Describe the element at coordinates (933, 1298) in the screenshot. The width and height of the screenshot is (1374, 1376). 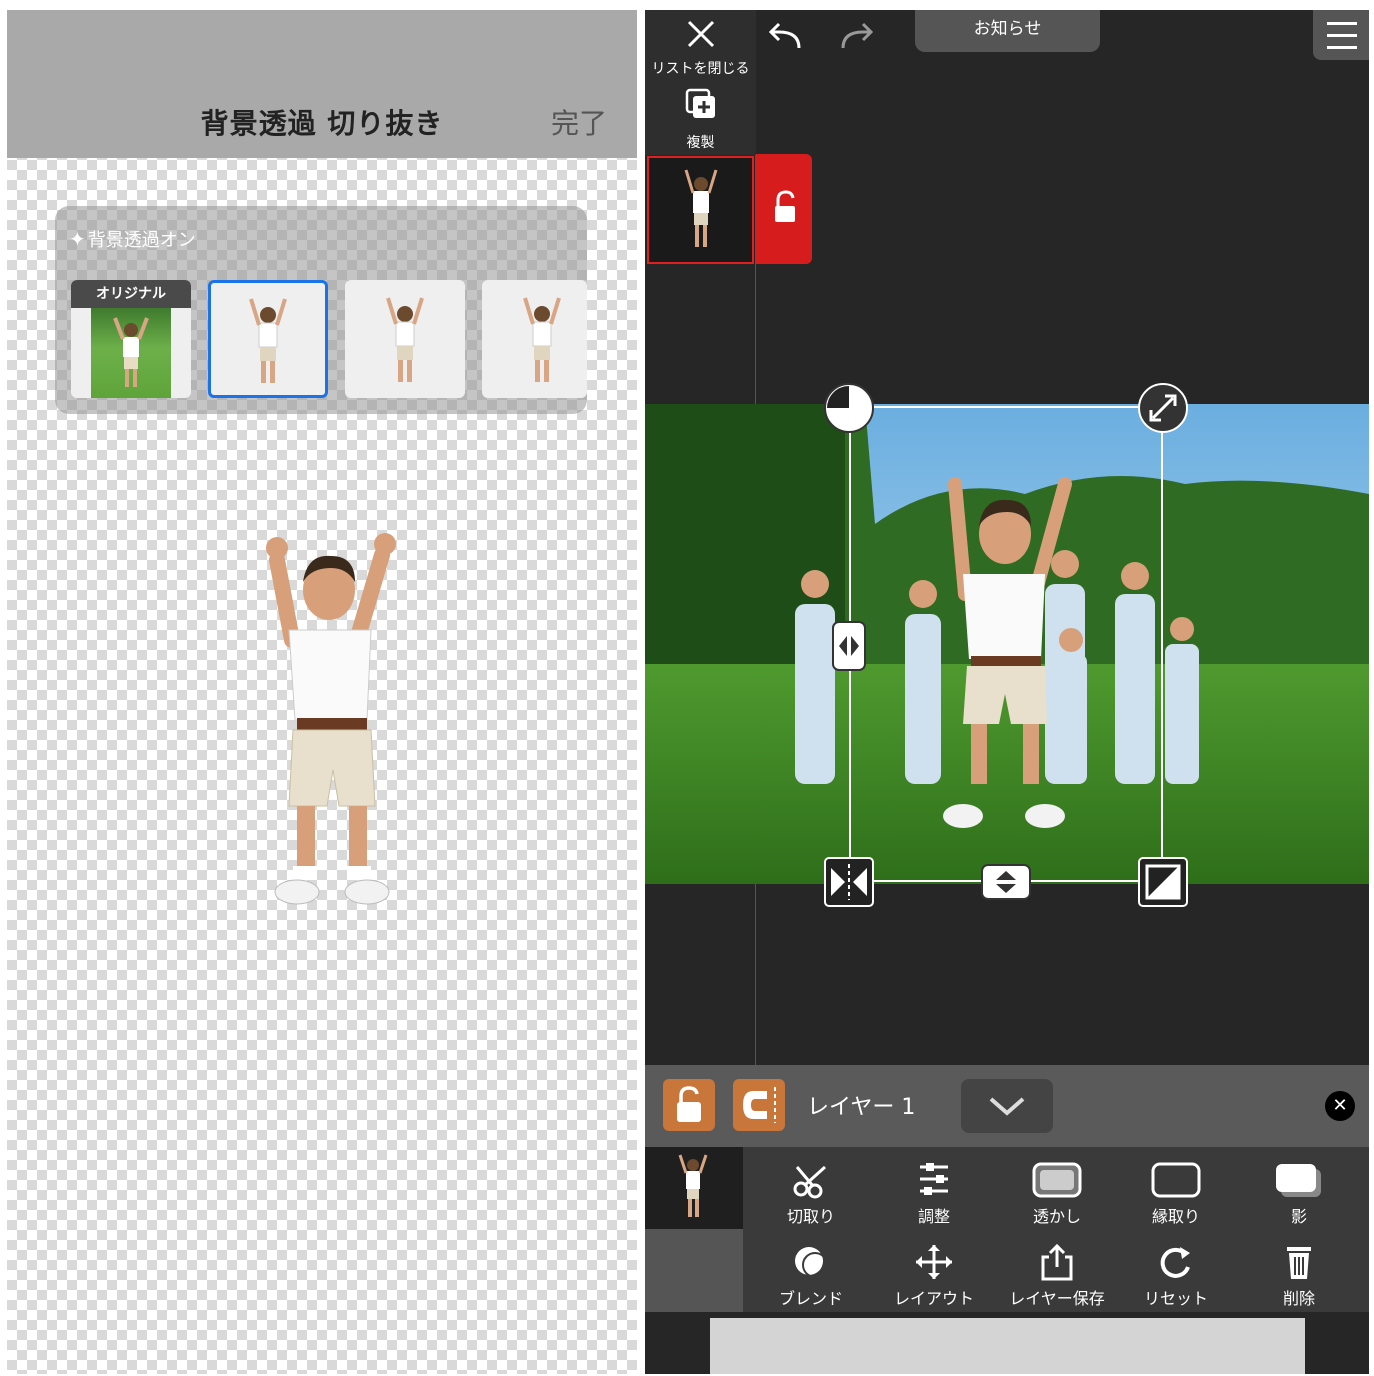
I see `tool-layout-label: レイアウト` at that location.